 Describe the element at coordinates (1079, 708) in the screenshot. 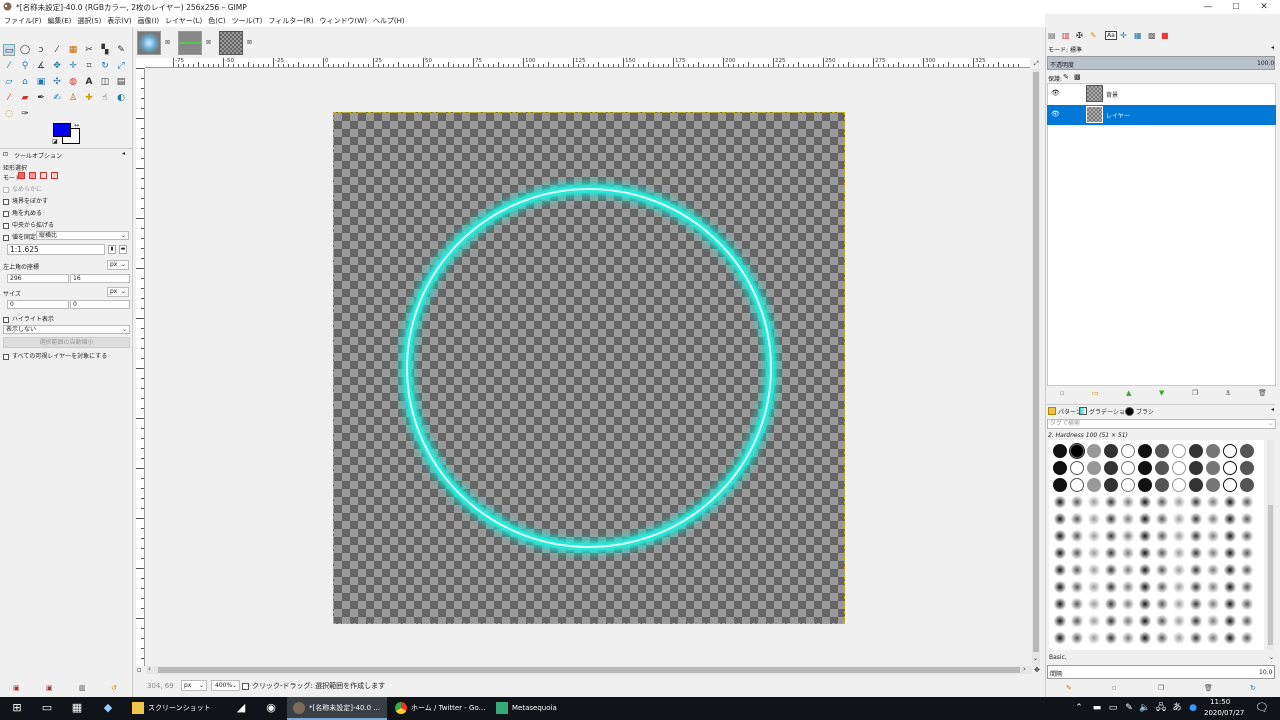

I see `show-hidden-icons-icon: ⌃` at that location.